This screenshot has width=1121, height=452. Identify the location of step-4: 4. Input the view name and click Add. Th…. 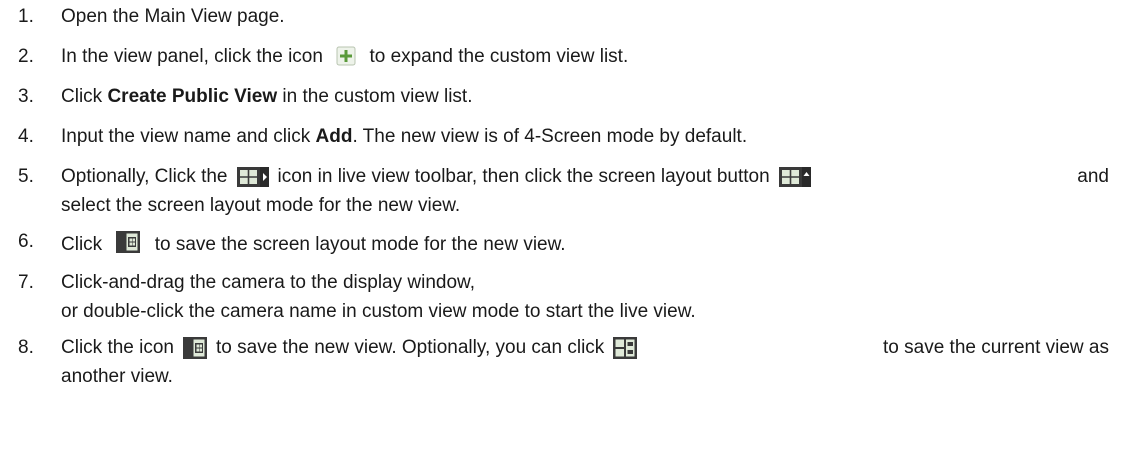
(563, 137).